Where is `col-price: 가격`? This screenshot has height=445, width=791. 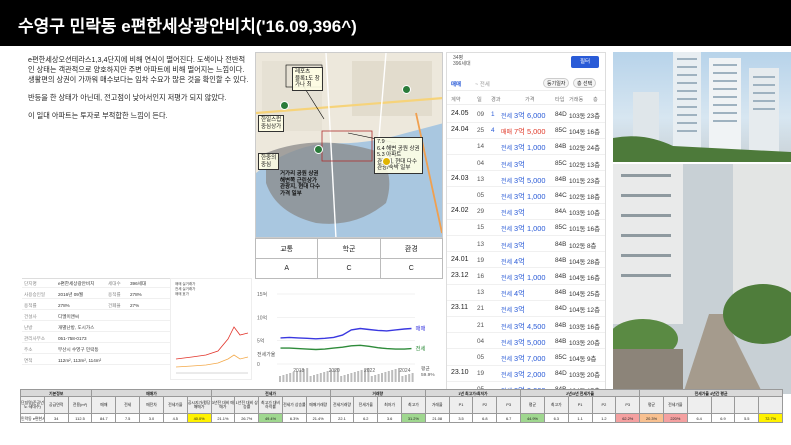
col-price: 가격 is located at coordinates (530, 100).